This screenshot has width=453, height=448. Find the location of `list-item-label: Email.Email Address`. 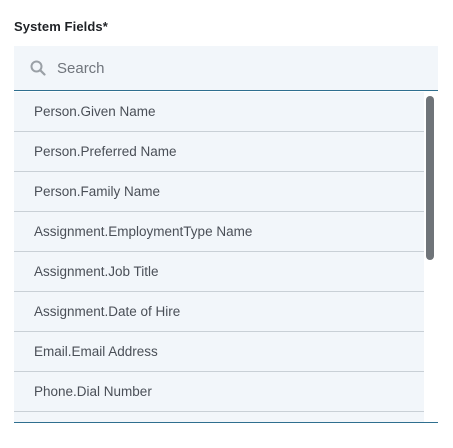

list-item-label: Email.Email Address is located at coordinates (96, 351).